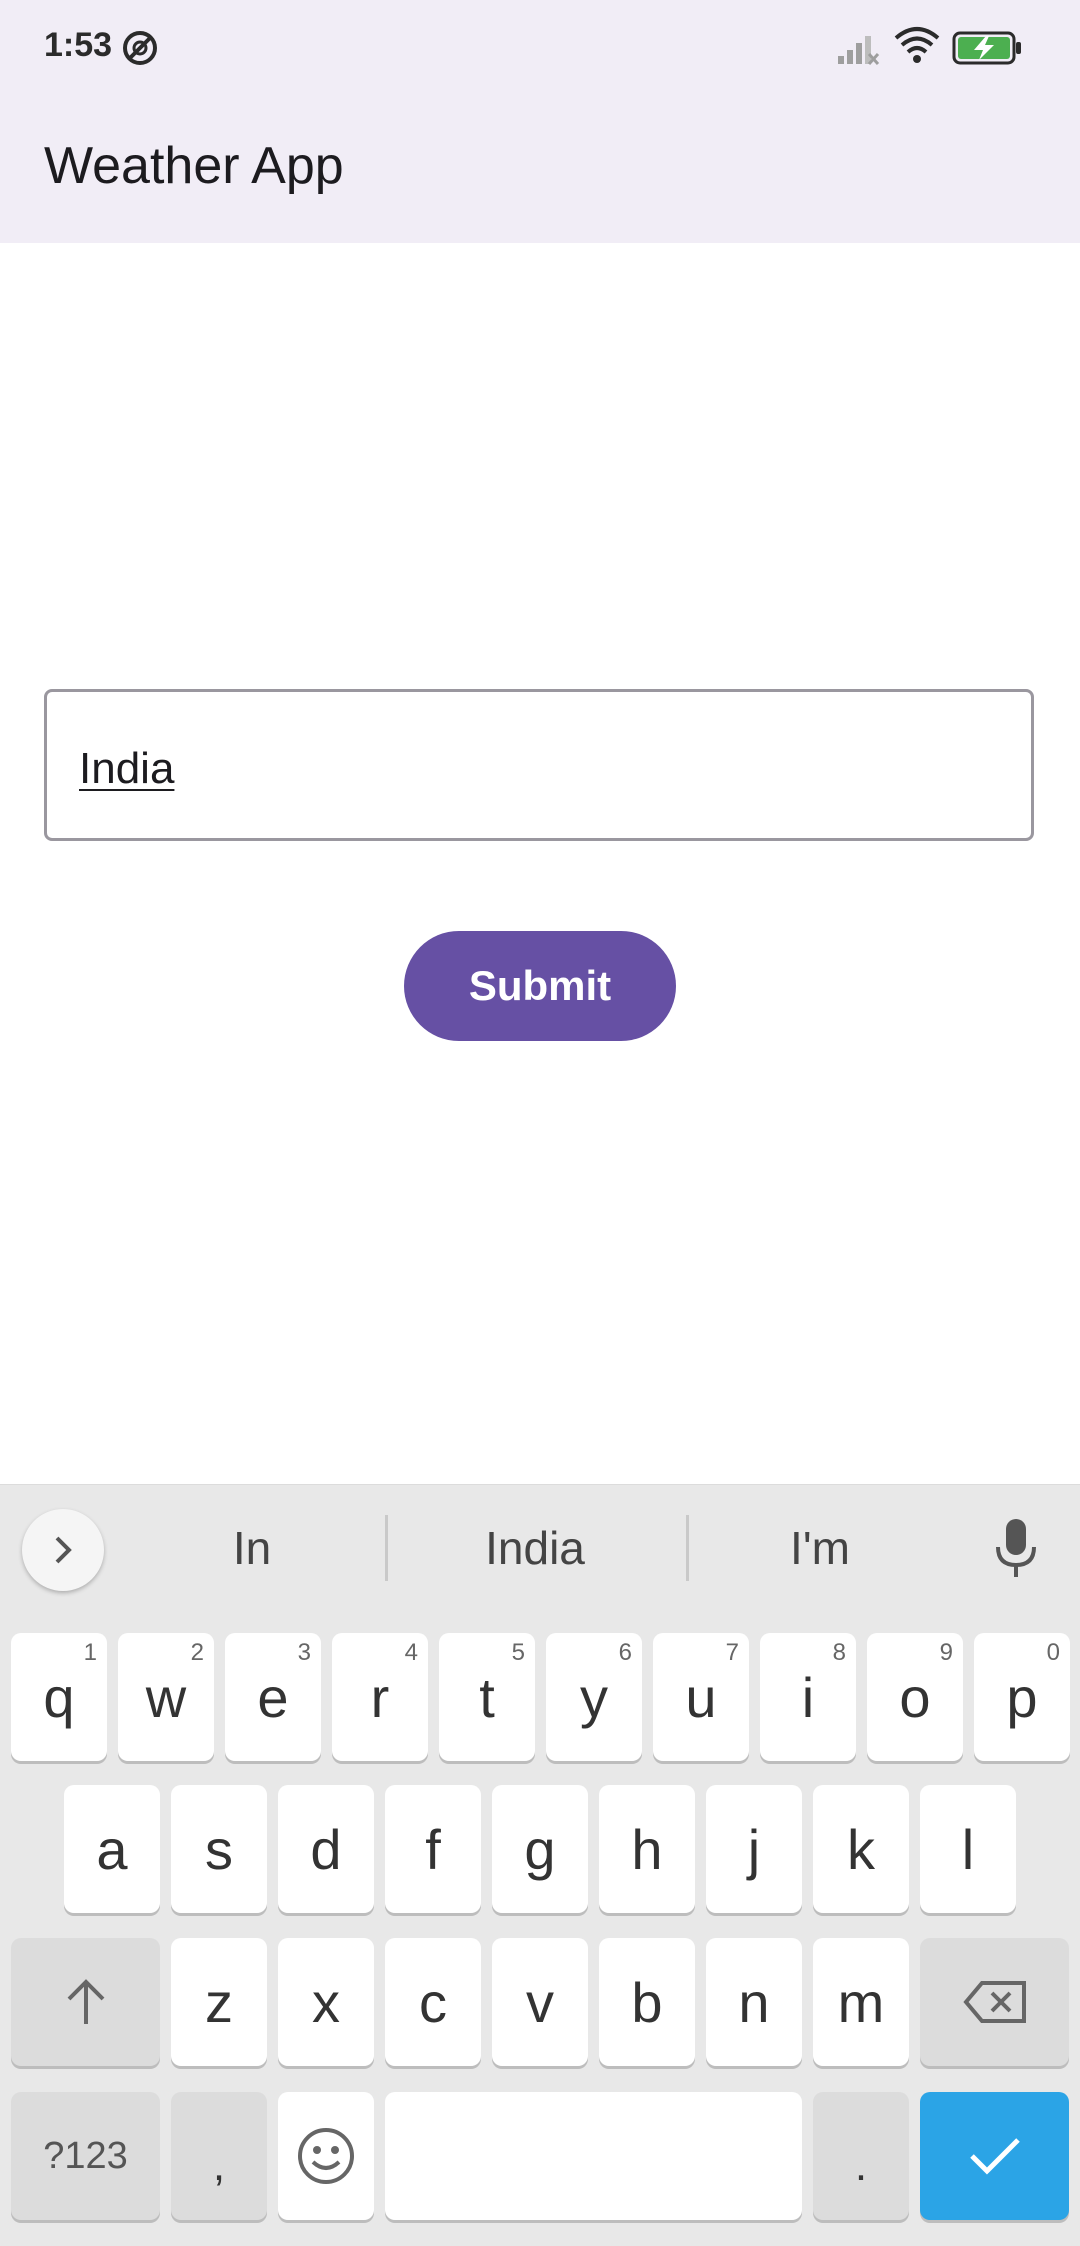 This screenshot has width=1080, height=2246. What do you see at coordinates (197, 1652) in the screenshot?
I see `key-hint: 2` at bounding box center [197, 1652].